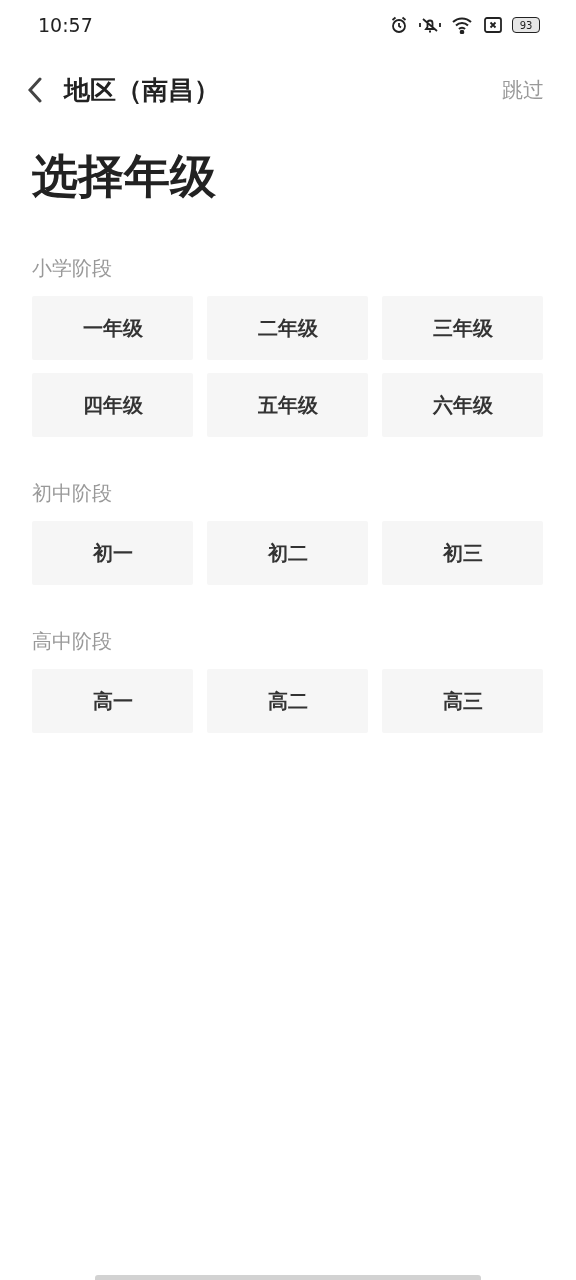  I want to click on battery-indicator: 93, so click(526, 25).